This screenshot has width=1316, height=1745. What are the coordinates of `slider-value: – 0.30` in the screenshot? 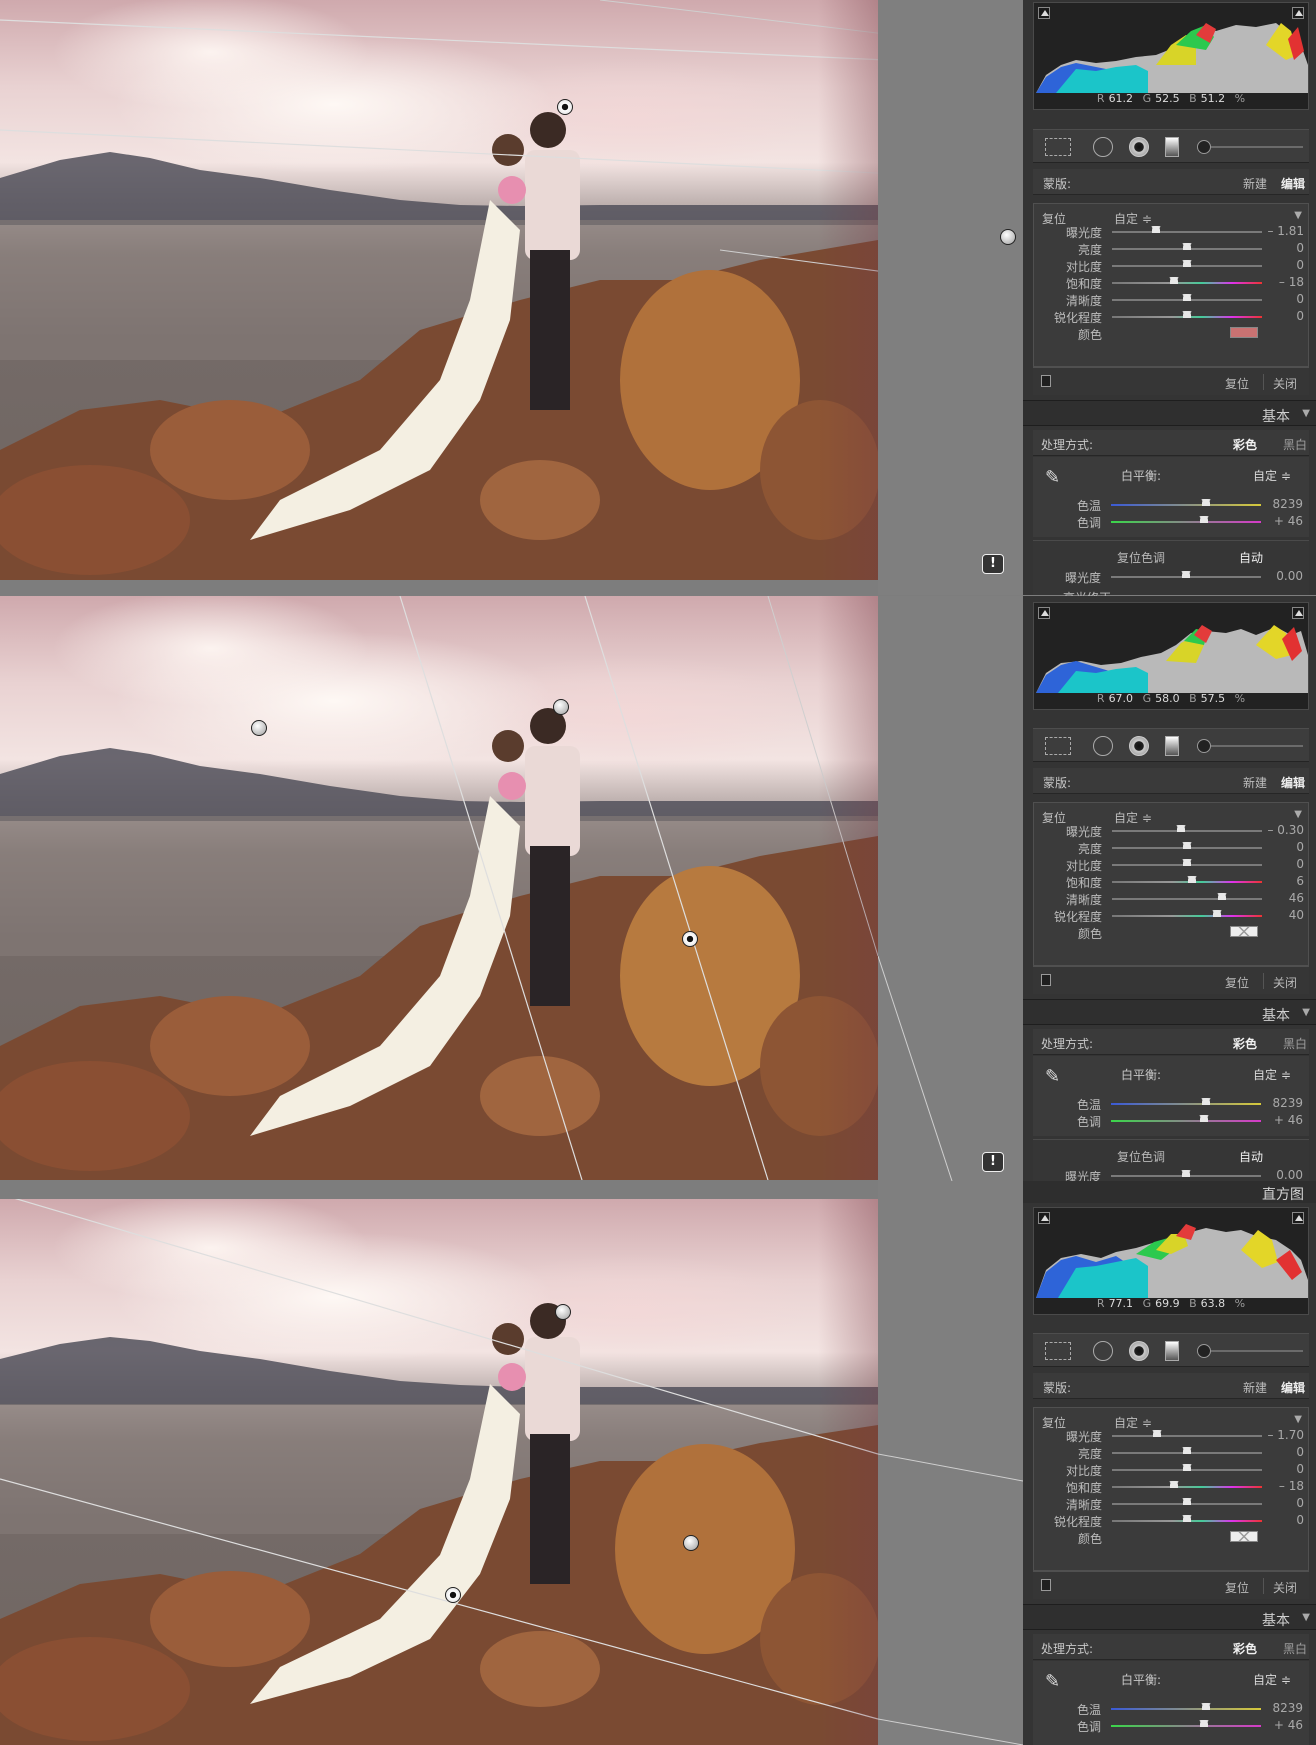 It's located at (1285, 830).